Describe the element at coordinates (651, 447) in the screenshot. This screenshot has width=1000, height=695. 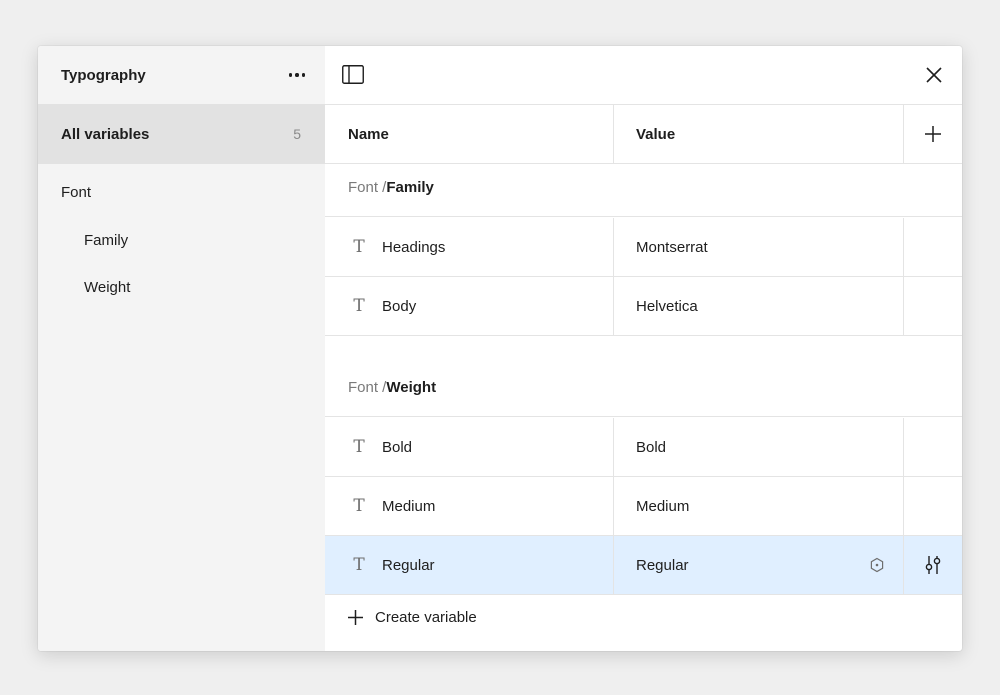
I see `variable-value: Bold` at that location.